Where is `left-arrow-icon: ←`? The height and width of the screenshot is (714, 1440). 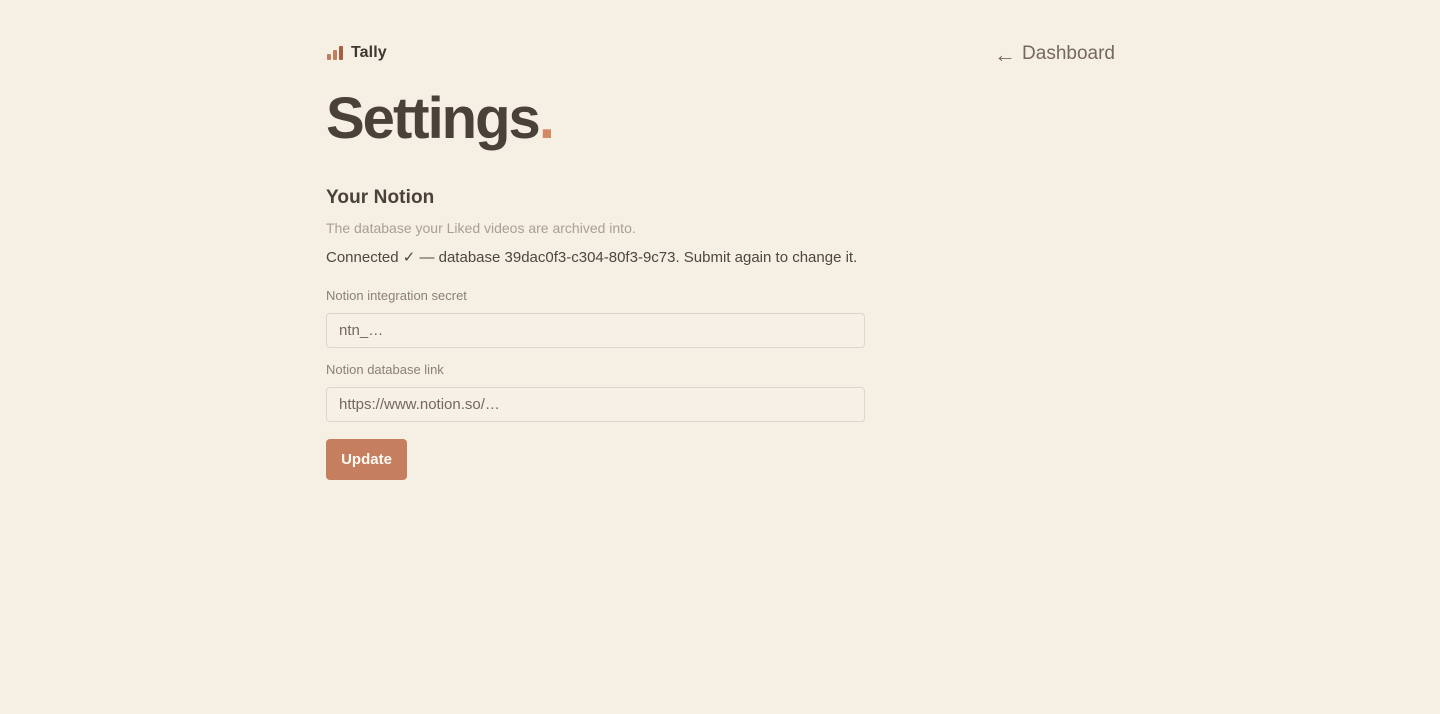
left-arrow-icon: ← is located at coordinates (1005, 54).